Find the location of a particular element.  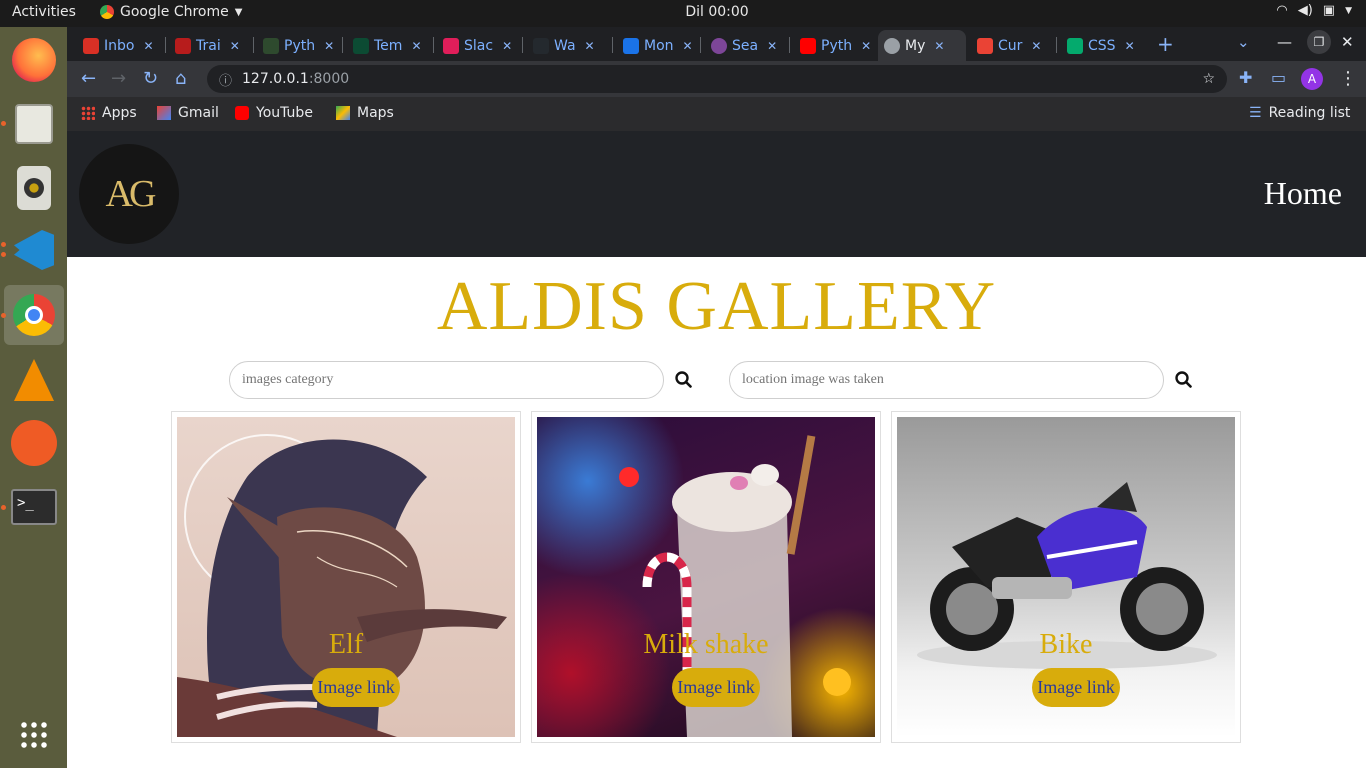

url-text: 127.0.0.1:8000 is located at coordinates (295, 79).